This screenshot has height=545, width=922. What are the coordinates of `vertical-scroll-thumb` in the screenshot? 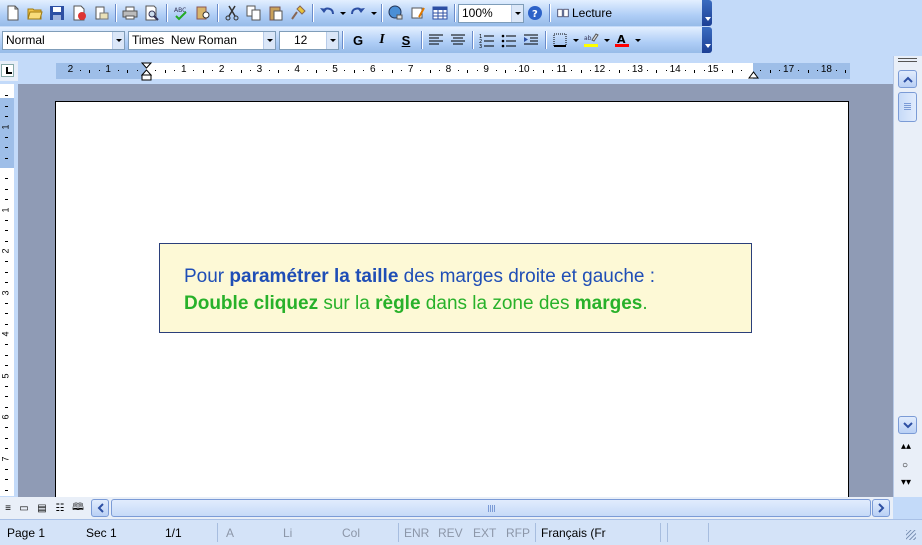 It's located at (907, 107).